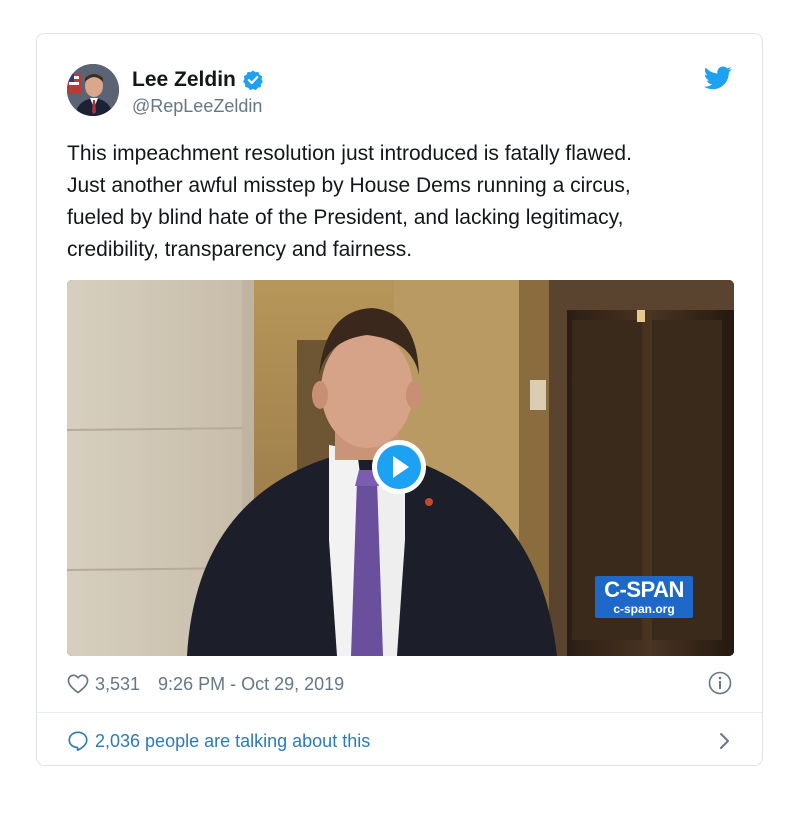 The width and height of the screenshot is (799, 817). Describe the element at coordinates (725, 741) in the screenshot. I see `chevron-right-icon` at that location.